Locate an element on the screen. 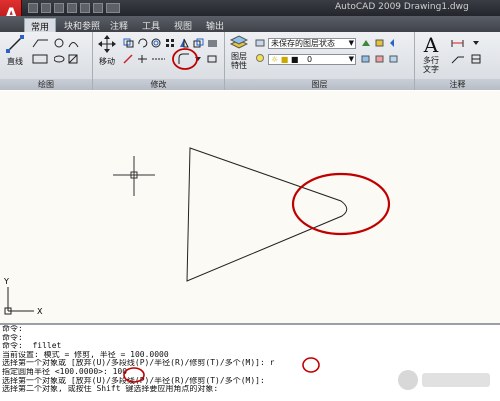 Image resolution: width=500 pixels, height=401 pixels. dimension-dropdown-icon is located at coordinates (476, 43).